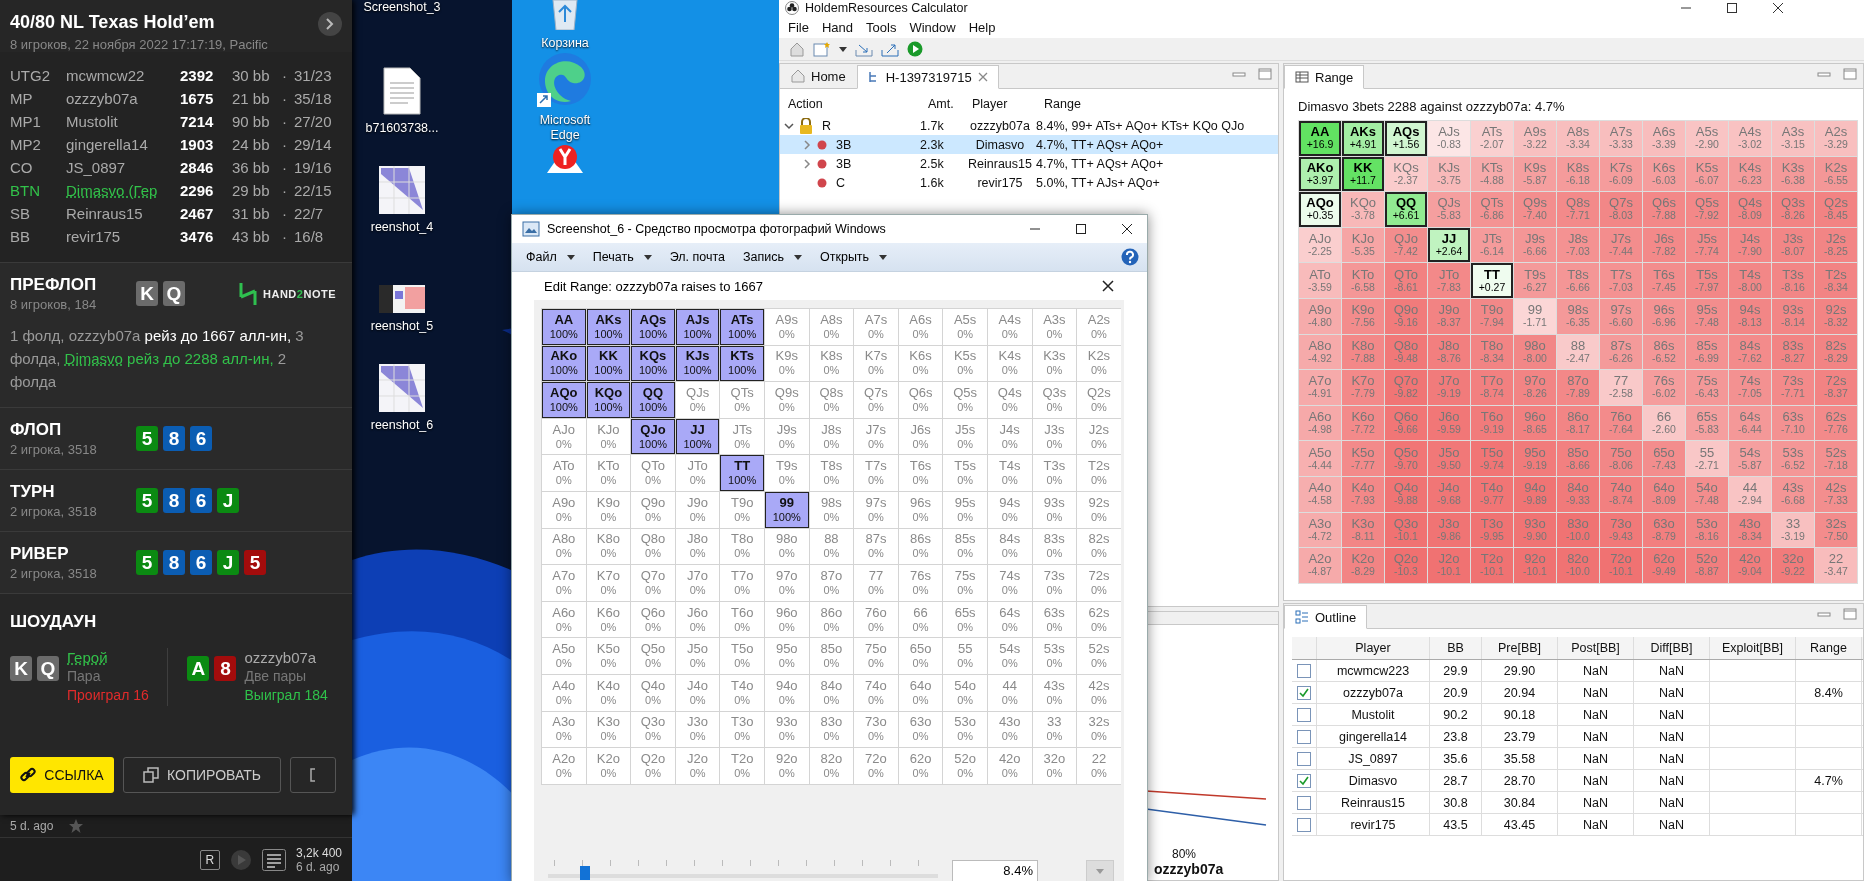 The image size is (1864, 881). I want to click on range-cell: A5s -2.90, so click(1707, 138).